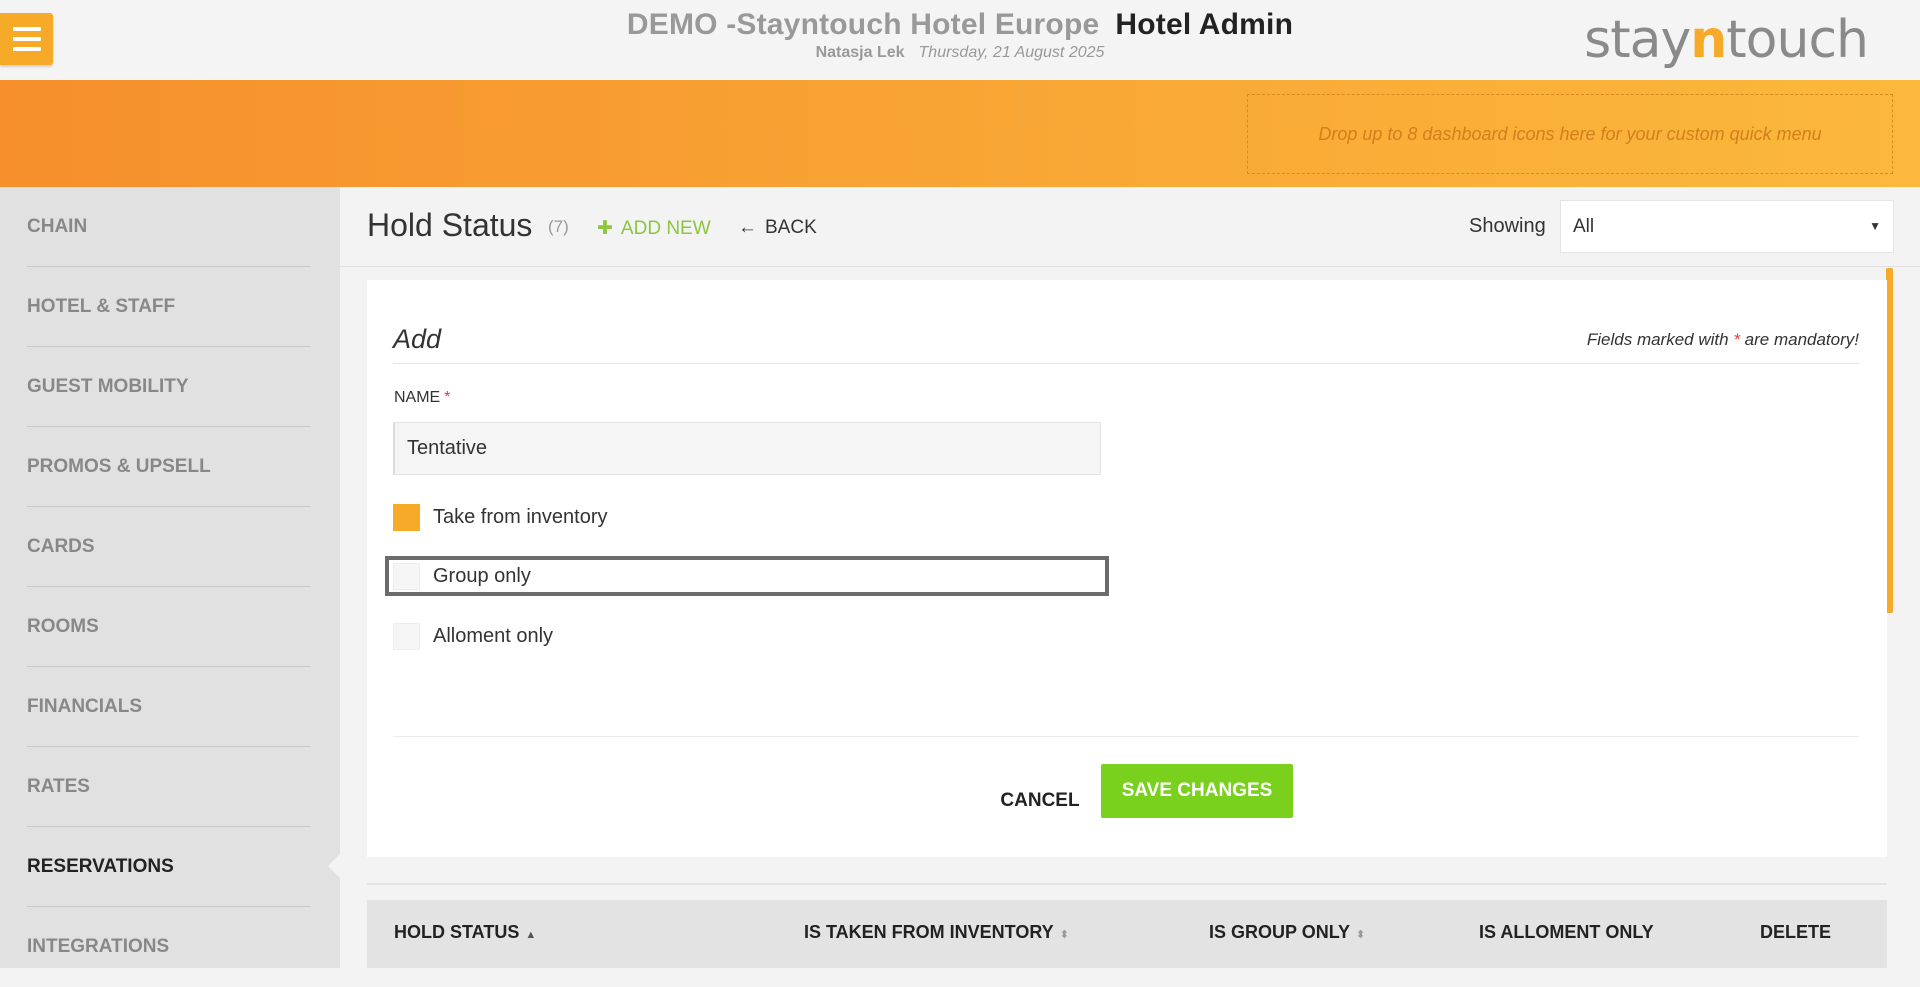 The width and height of the screenshot is (1920, 987). What do you see at coordinates (1197, 791) in the screenshot?
I see `save-changes-button: SAVE CHANGES` at bounding box center [1197, 791].